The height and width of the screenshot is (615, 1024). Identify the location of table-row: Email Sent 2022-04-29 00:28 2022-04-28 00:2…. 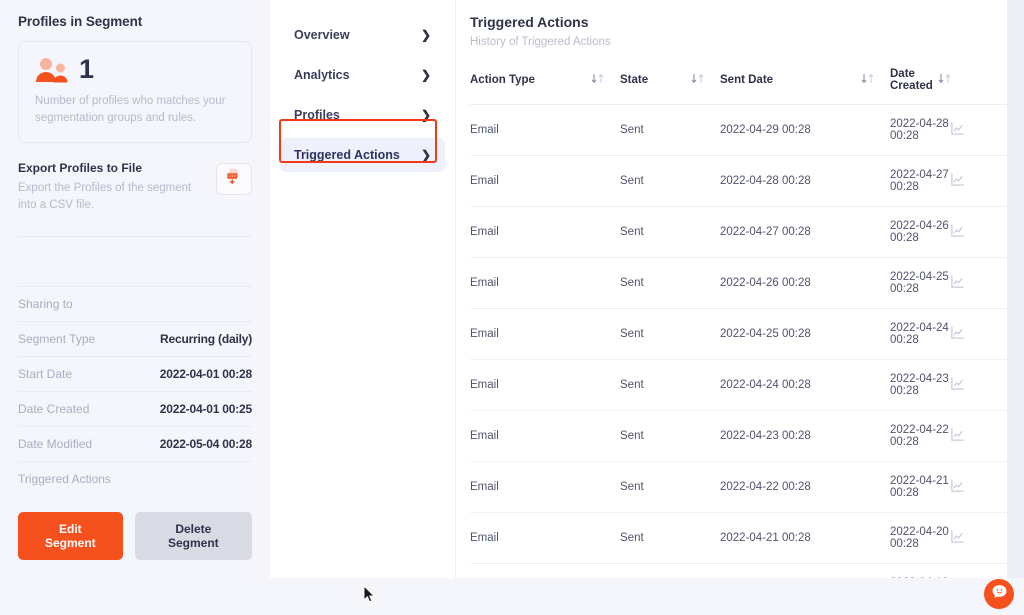
(740, 130).